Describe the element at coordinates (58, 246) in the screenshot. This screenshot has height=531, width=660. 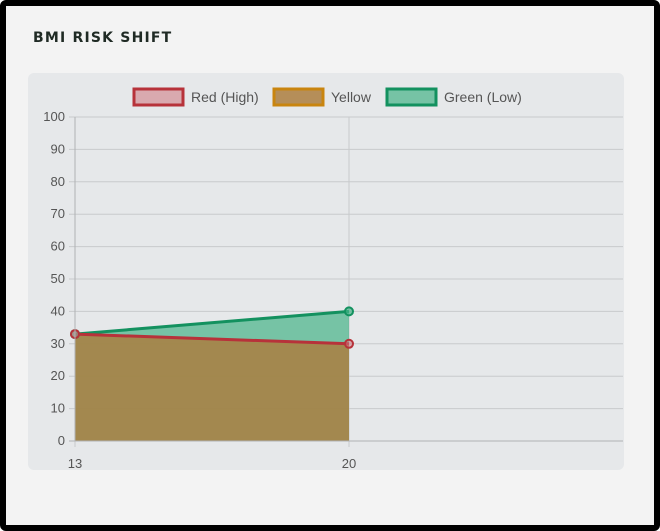
I see `y-tick-label: 60` at that location.